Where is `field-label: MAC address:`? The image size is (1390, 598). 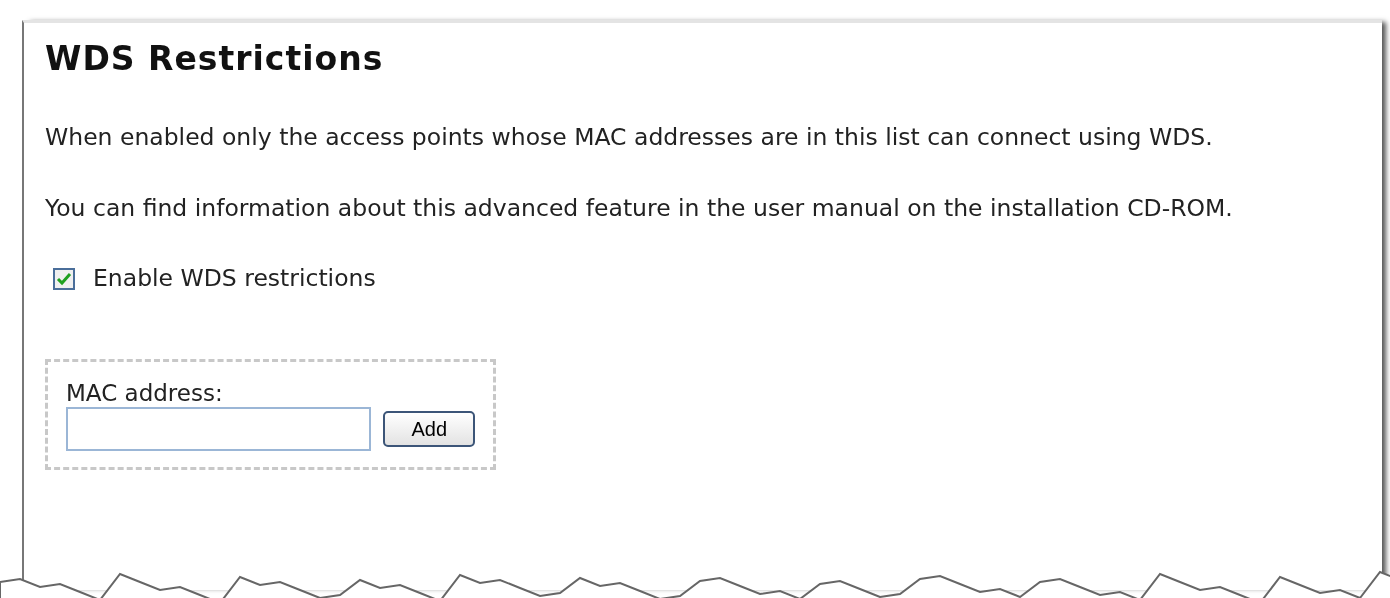
field-label: MAC address: is located at coordinates (145, 393).